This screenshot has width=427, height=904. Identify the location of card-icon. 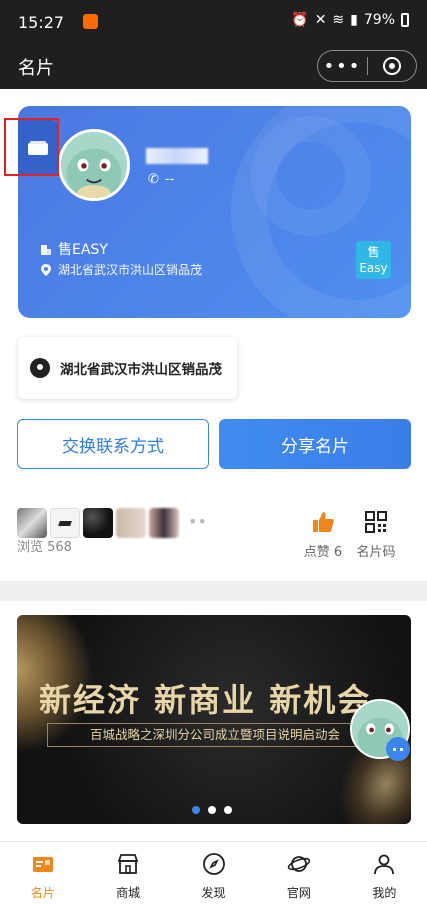
(42, 864).